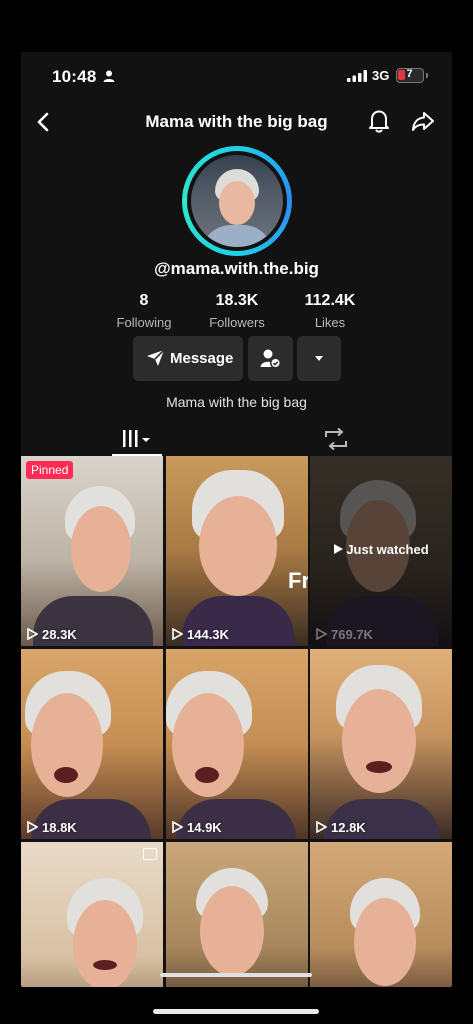 The image size is (473, 1024). I want to click on view-count: 14.9K, so click(197, 827).